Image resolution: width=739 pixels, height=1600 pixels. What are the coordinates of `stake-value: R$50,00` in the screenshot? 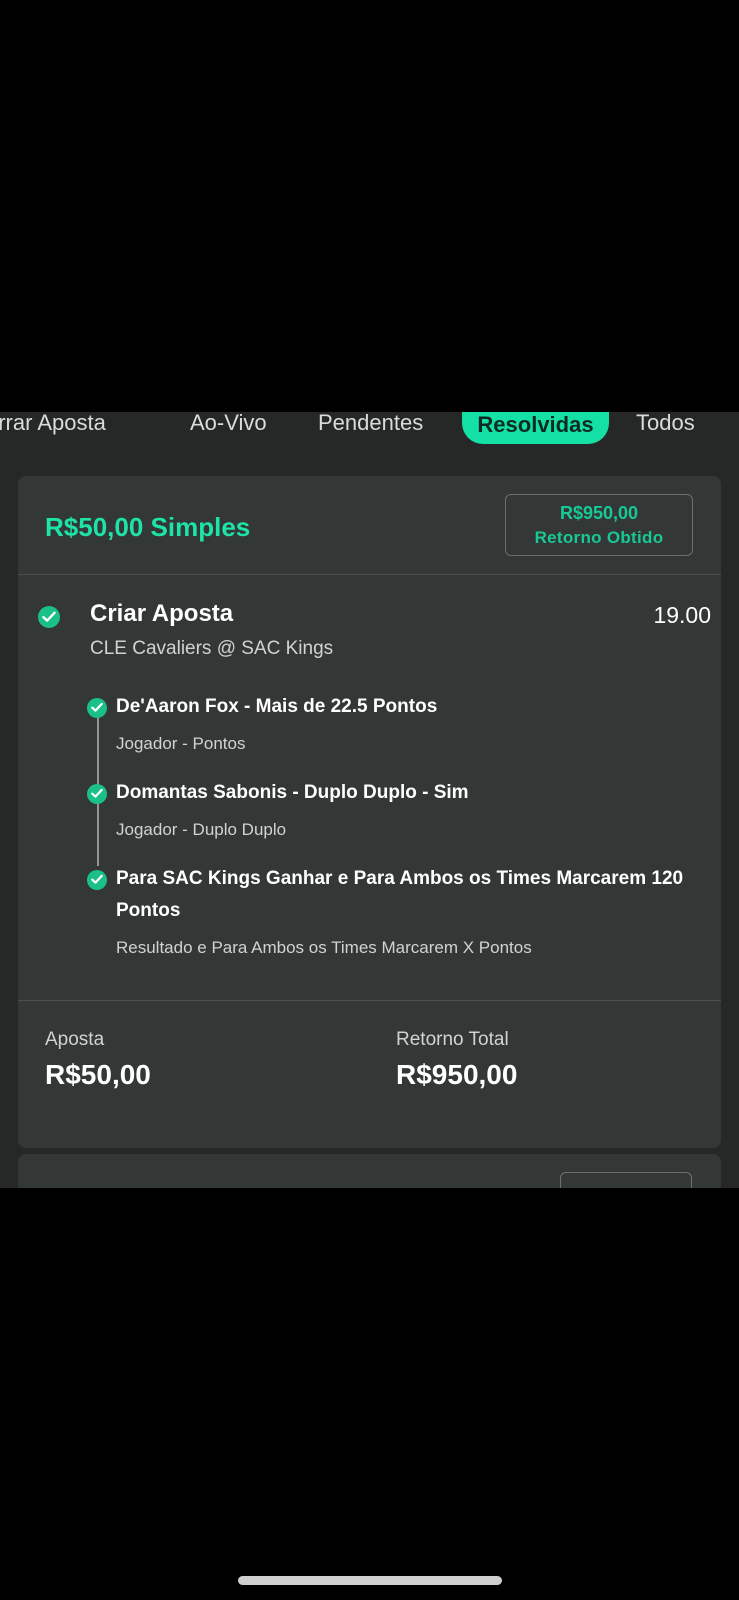 It's located at (98, 1074).